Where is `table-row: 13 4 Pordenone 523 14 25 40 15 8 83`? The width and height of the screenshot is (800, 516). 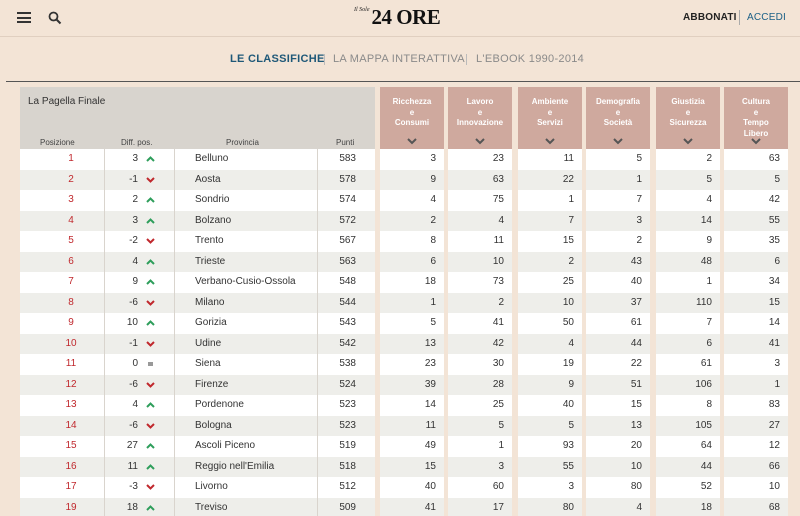
table-row: 13 4 Pordenone 523 14 25 40 15 8 83 is located at coordinates (404, 405).